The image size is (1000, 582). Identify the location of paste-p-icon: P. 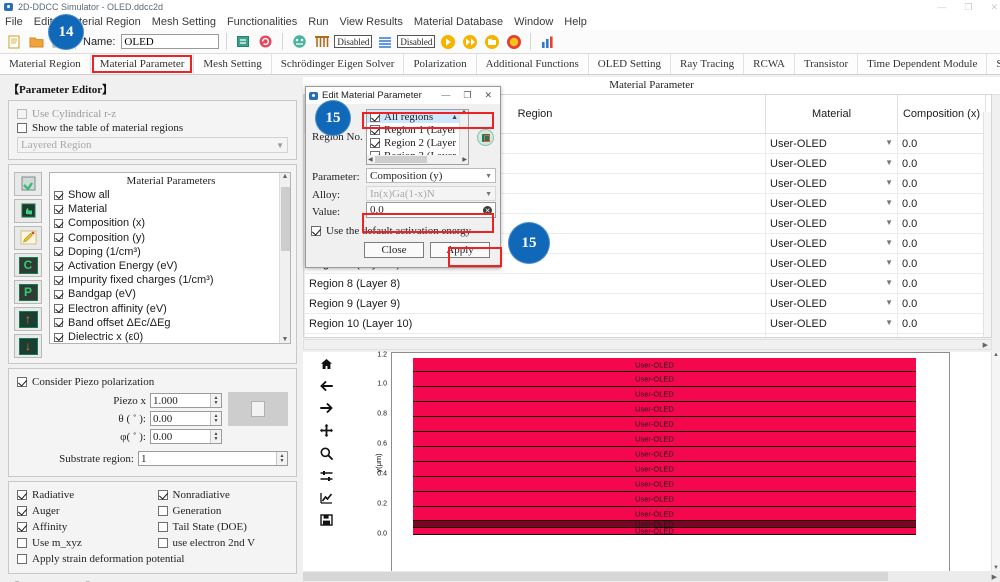
(28, 292).